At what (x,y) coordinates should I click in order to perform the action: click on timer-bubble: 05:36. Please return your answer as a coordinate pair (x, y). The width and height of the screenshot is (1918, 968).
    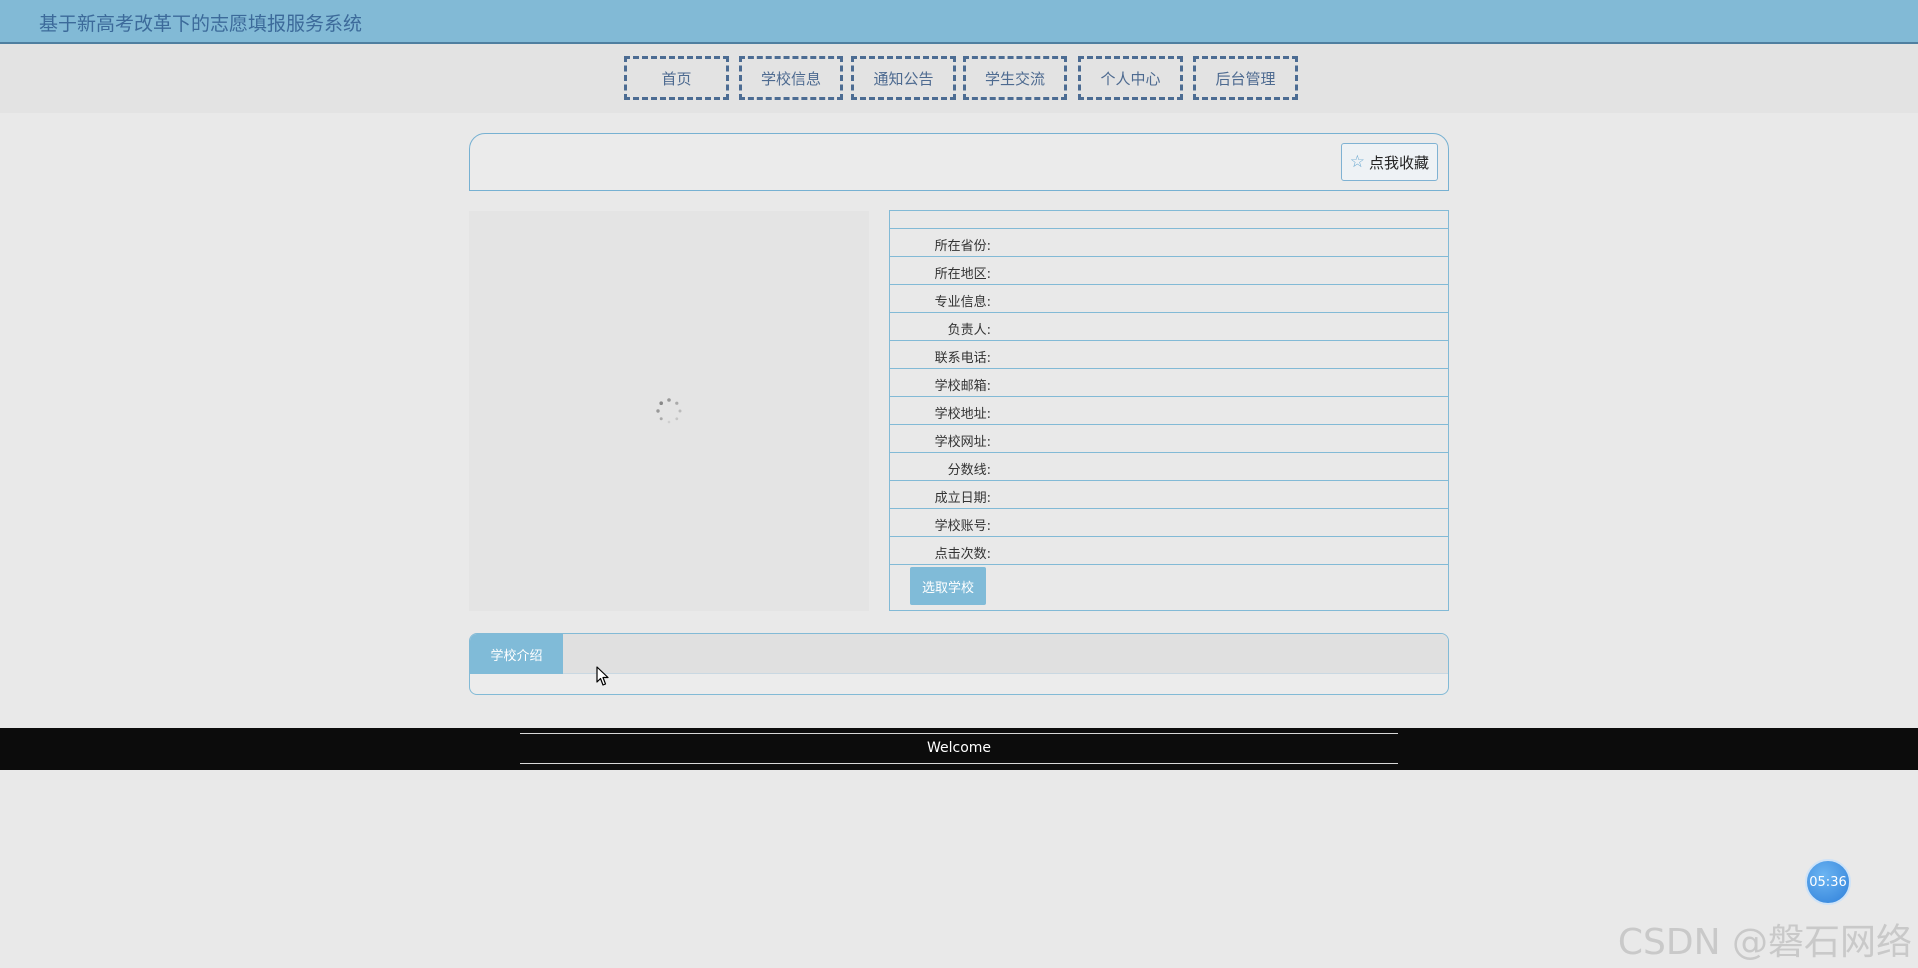
    Looking at the image, I should click on (1828, 882).